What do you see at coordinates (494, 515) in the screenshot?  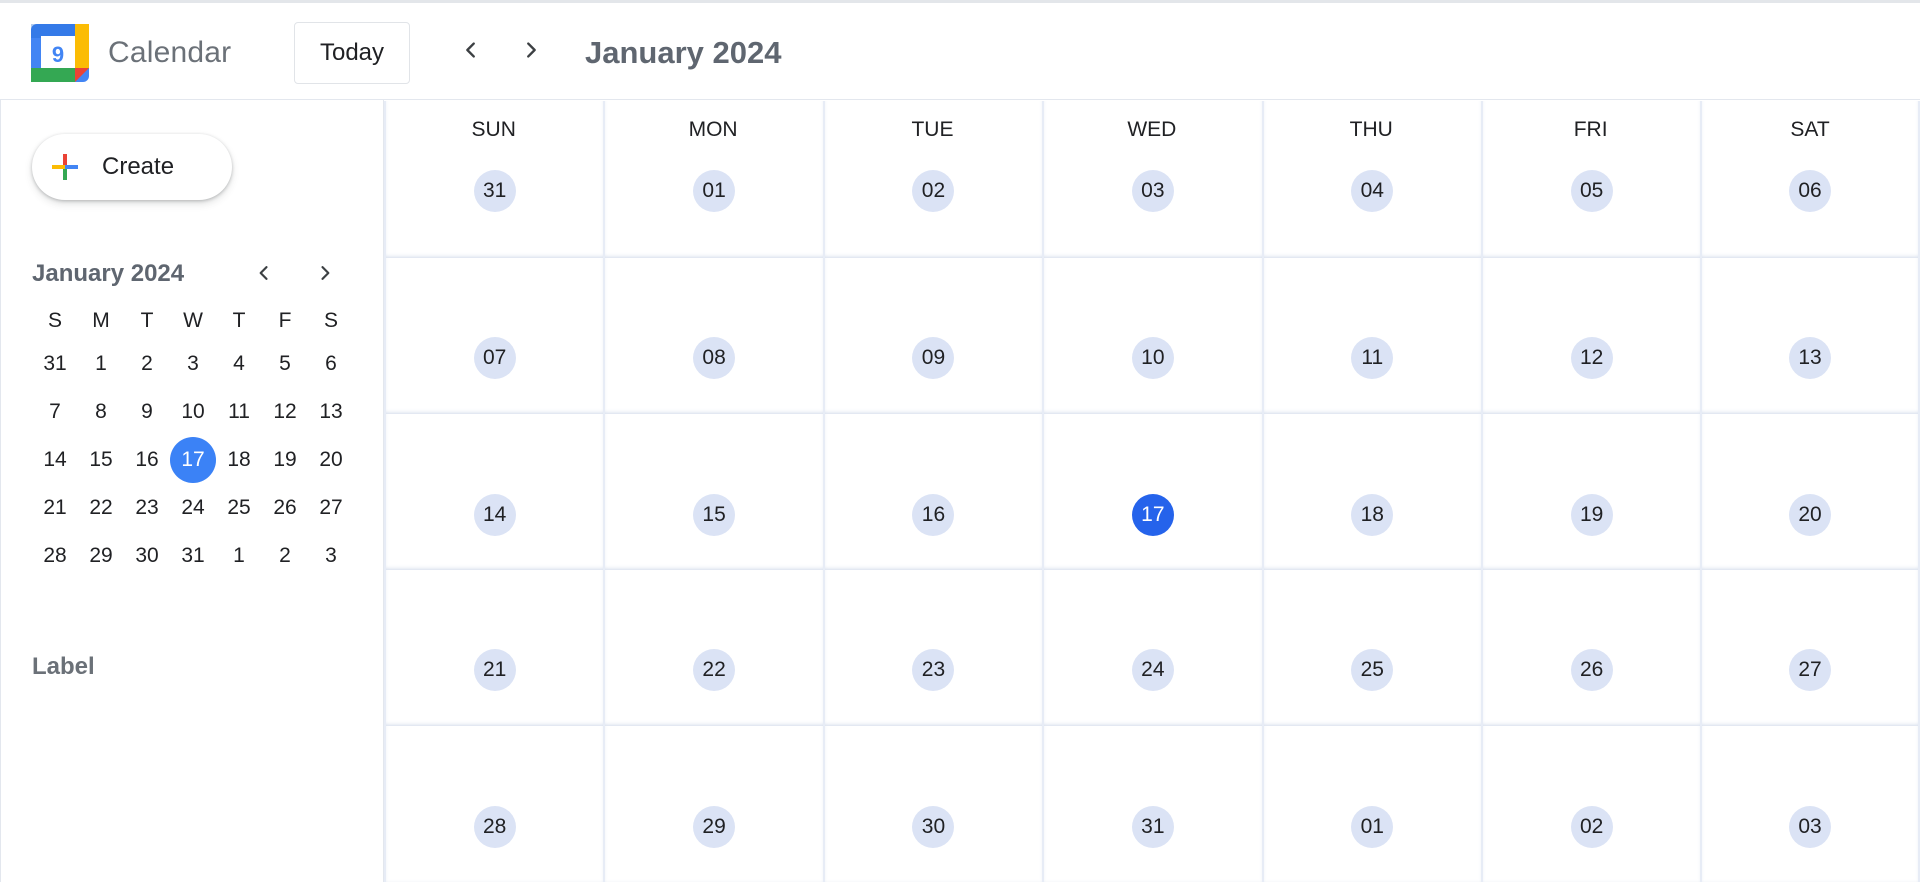 I see `day-number: 14` at bounding box center [494, 515].